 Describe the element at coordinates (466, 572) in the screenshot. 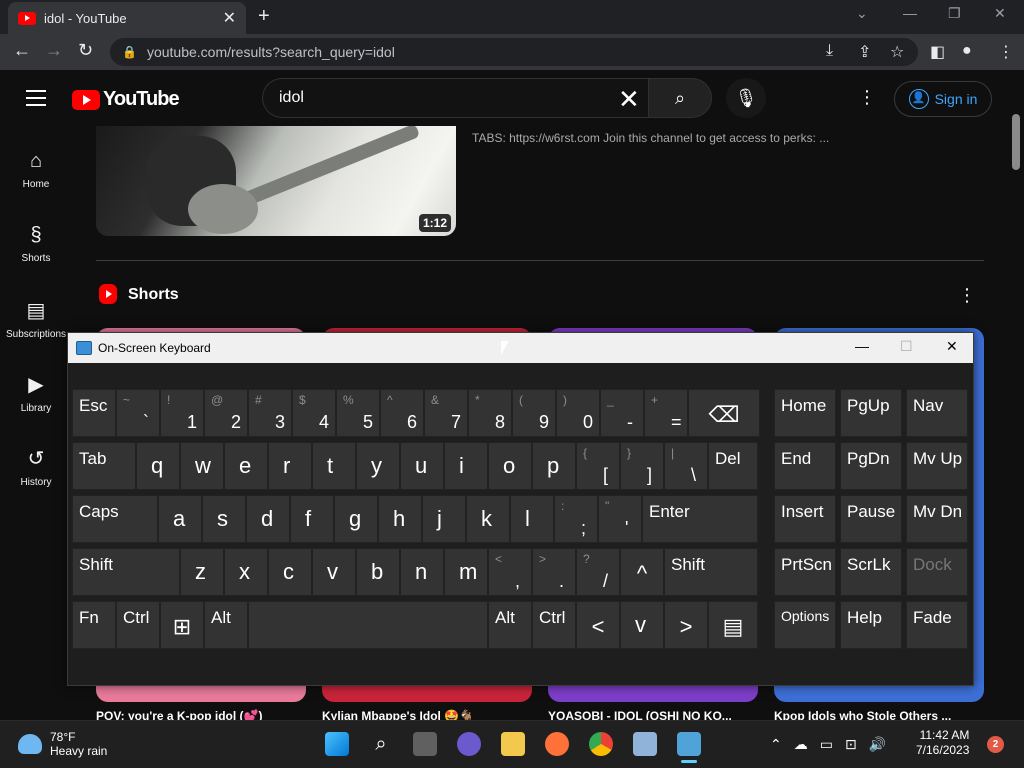

I see `key-m: m` at that location.